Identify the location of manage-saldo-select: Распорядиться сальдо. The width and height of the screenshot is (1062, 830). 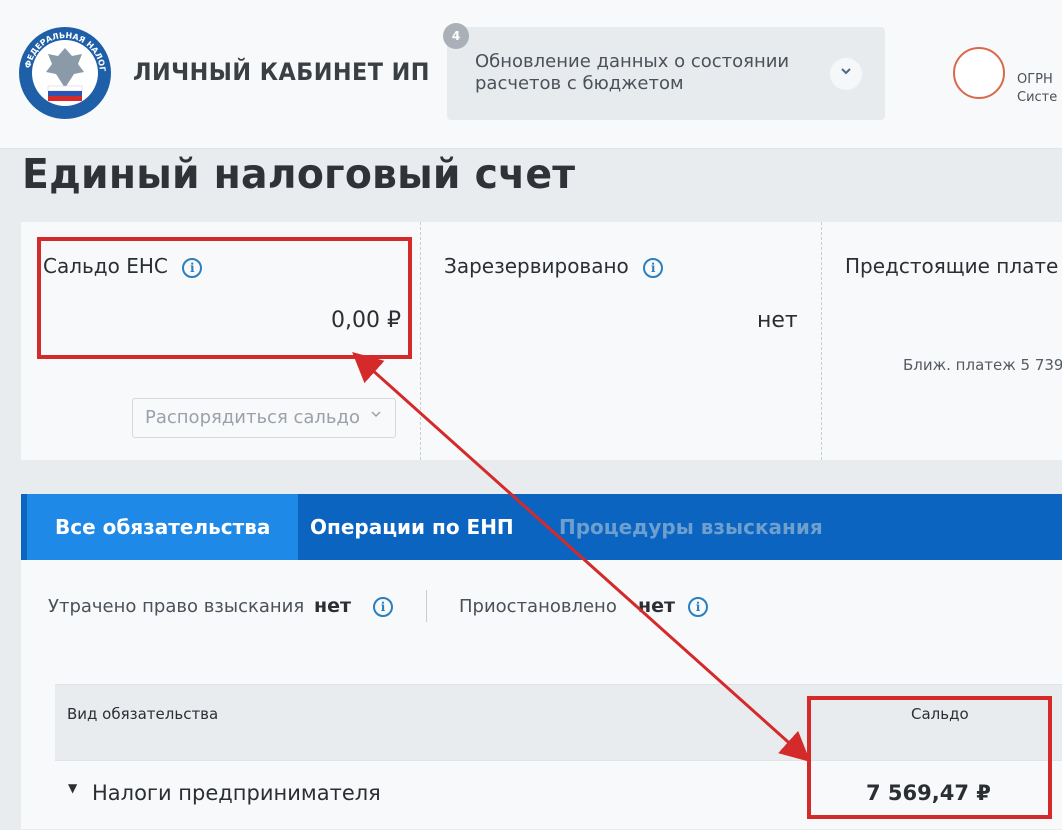
(264, 418).